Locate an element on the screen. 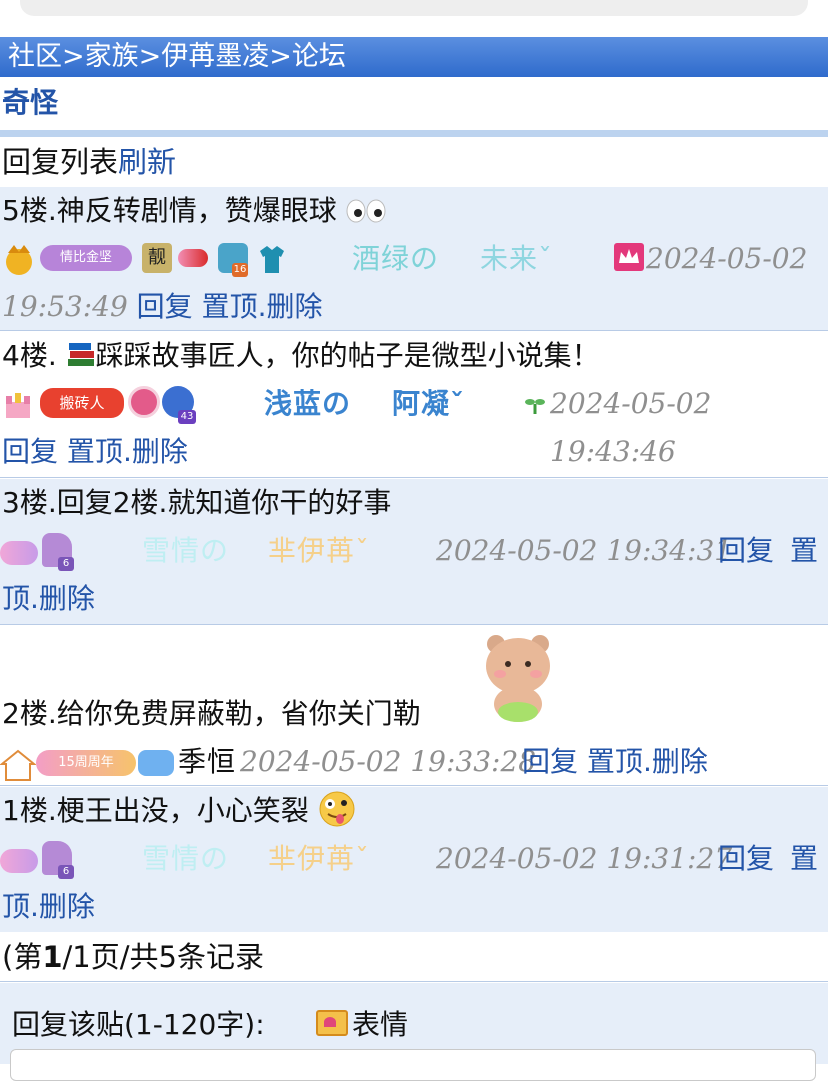 The image size is (828, 1081). breadcrumb-forum: 论坛 is located at coordinates (319, 56).